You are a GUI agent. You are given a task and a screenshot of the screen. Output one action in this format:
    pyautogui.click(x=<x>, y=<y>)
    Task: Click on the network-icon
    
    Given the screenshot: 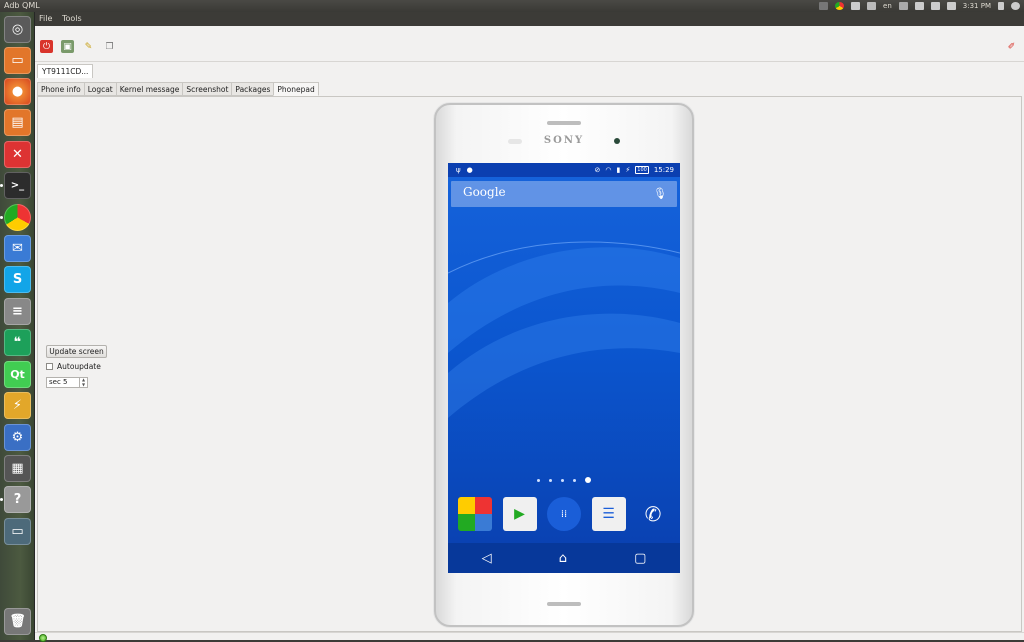 What is the action you would take?
    pyautogui.click(x=903, y=6)
    